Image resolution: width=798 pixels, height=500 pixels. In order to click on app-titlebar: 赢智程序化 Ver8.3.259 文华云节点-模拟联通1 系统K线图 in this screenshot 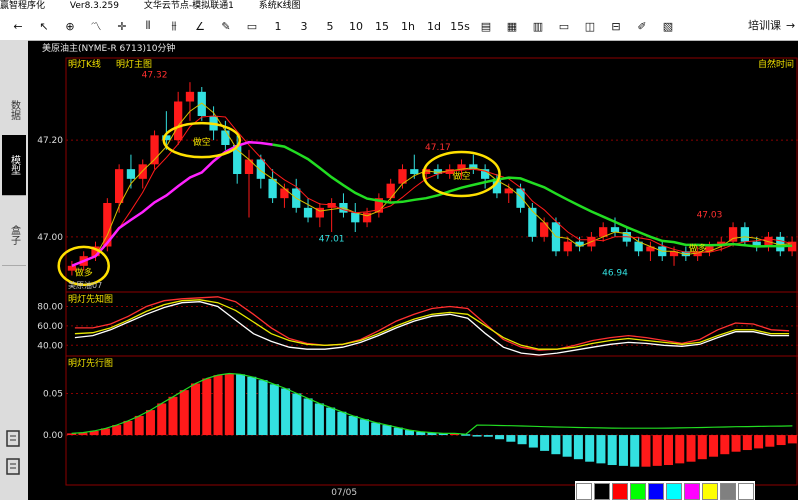, I will do `click(399, 6)`.